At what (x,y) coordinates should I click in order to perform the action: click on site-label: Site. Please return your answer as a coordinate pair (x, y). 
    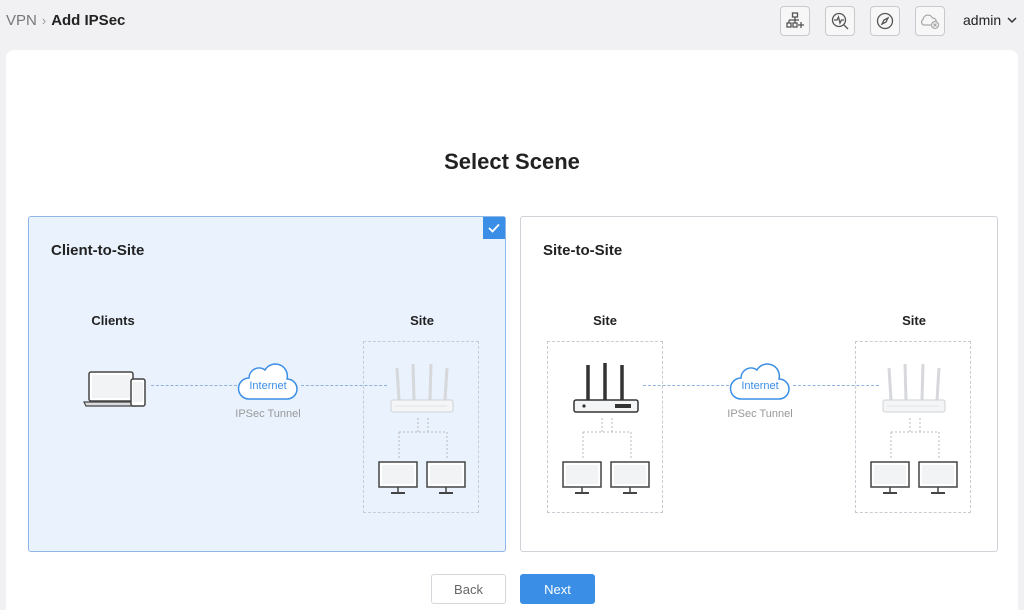
    Looking at the image, I should click on (422, 320).